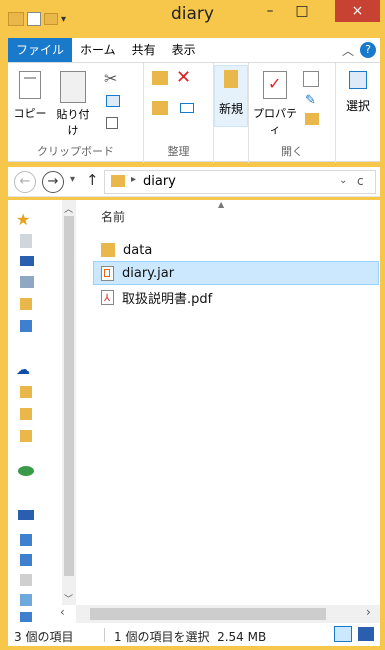 The height and width of the screenshot is (650, 385). Describe the element at coordinates (113, 101) in the screenshot. I see `copy-path-icon` at that location.